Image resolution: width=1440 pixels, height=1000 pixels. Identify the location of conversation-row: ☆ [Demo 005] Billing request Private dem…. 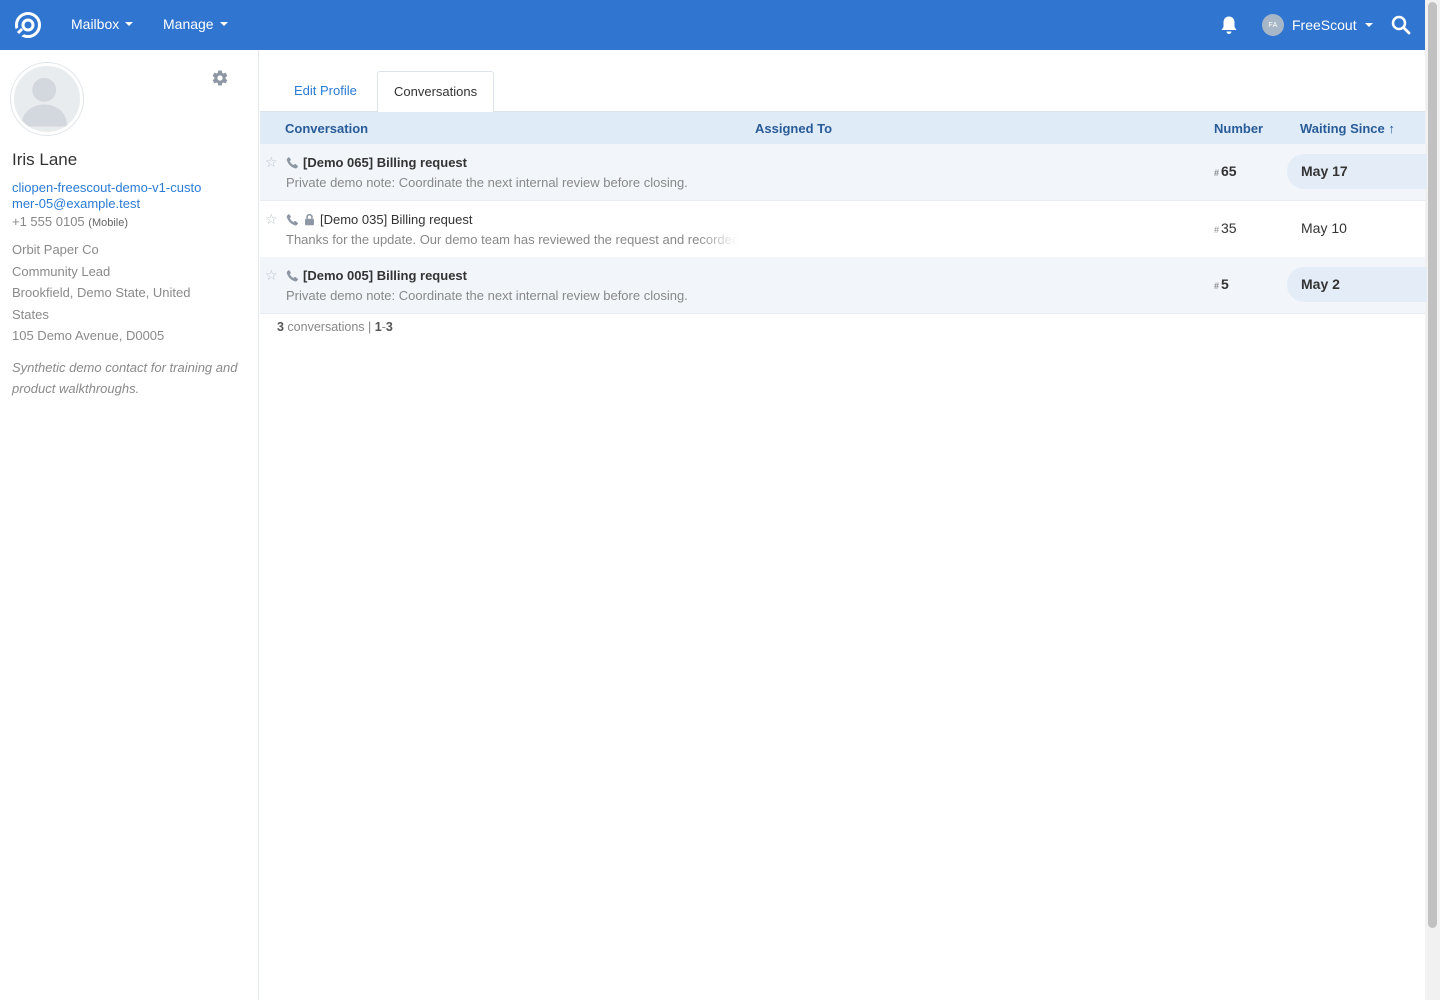
(843, 285).